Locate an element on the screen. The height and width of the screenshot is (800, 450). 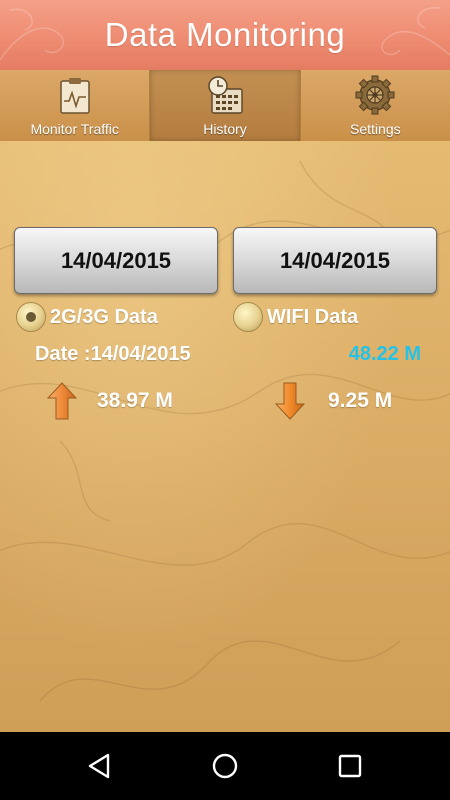
app-header: Data Monitoring is located at coordinates (225, 35).